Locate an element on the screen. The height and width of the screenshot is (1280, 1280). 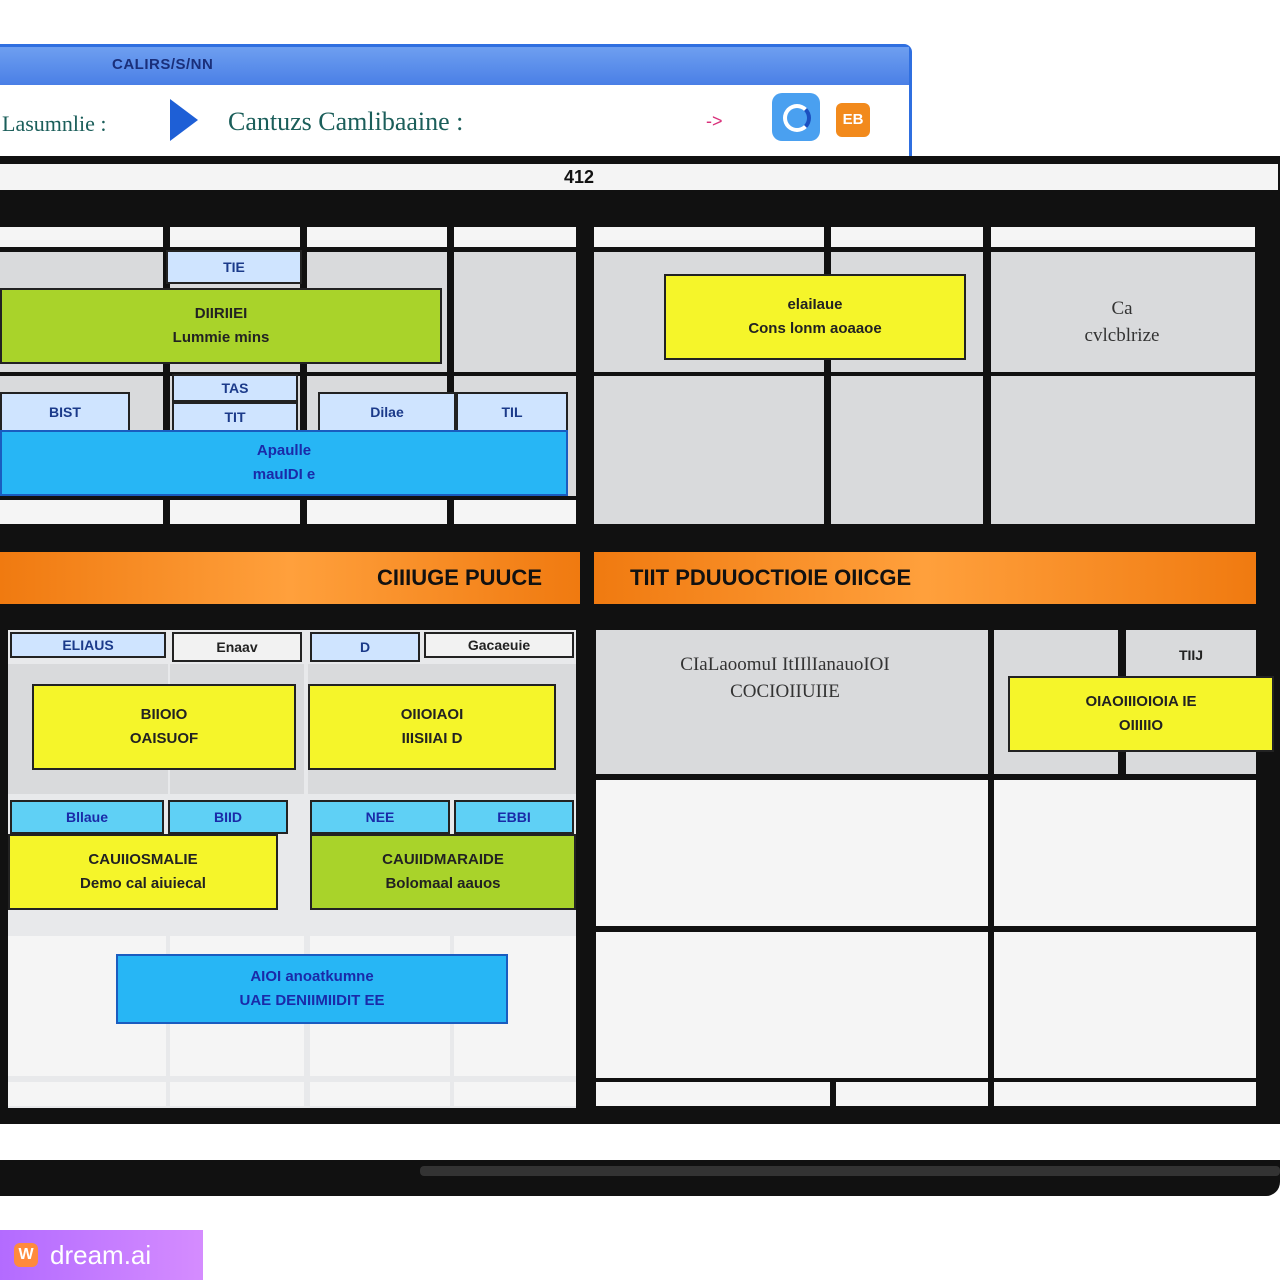
section-header-left: CIIIUGE PUUCE is located at coordinates (290, 578).